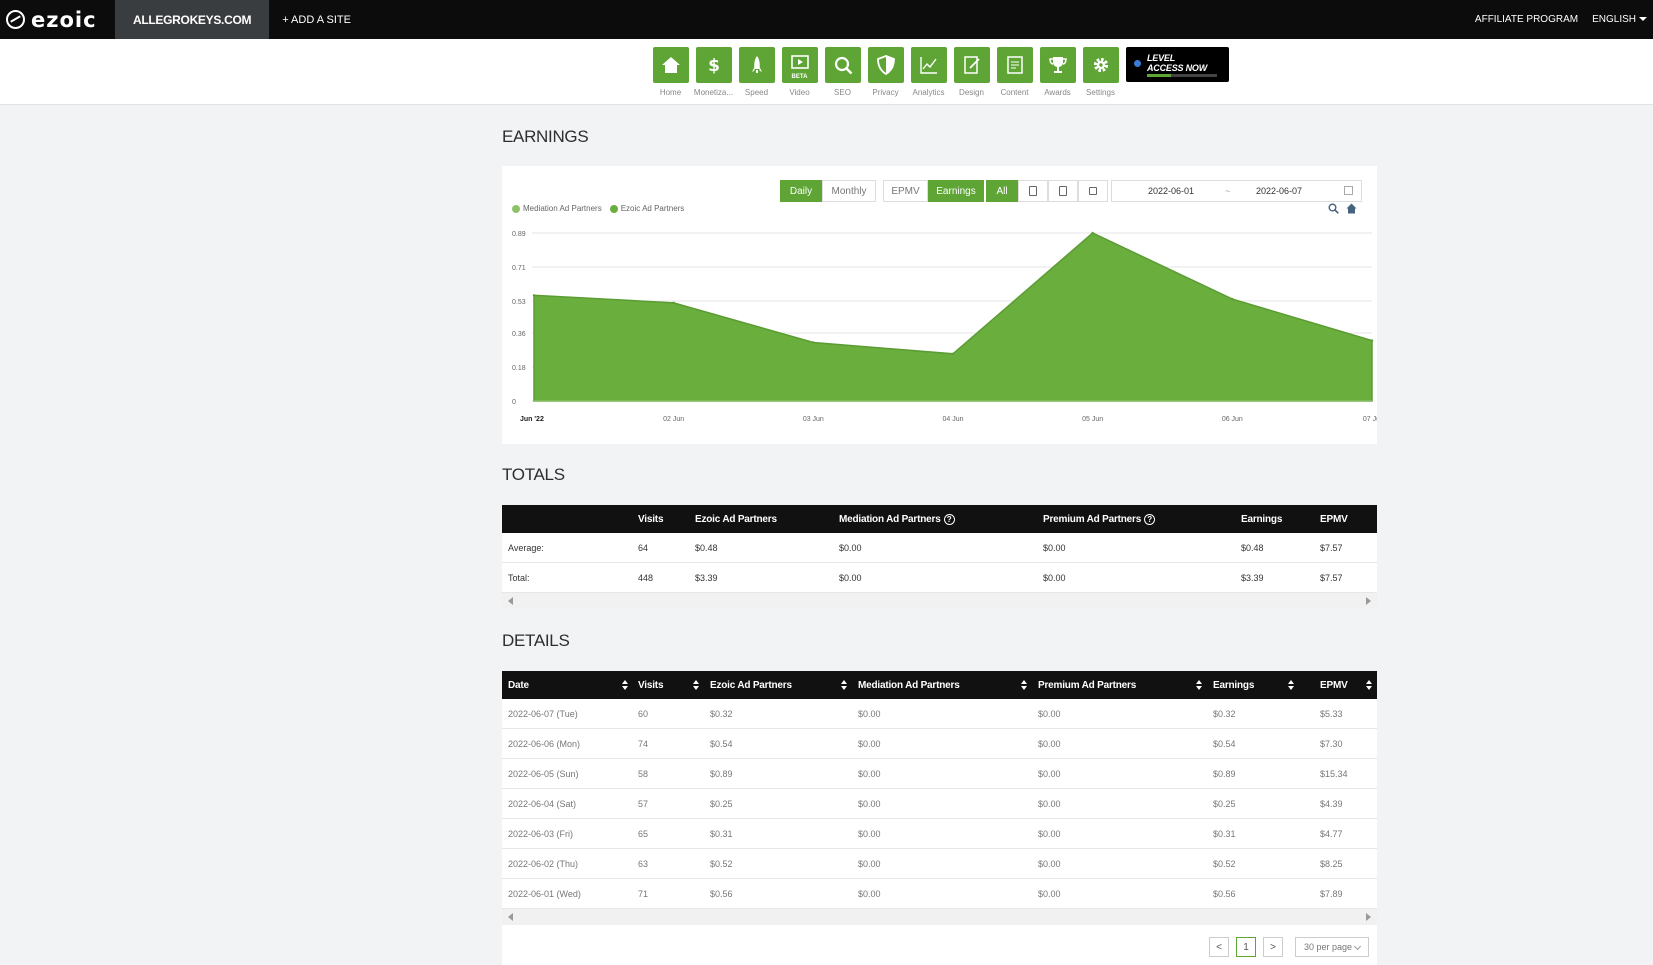 This screenshot has height=965, width=1653. Describe the element at coordinates (1348, 190) in the screenshot. I see `calendar-icon` at that location.